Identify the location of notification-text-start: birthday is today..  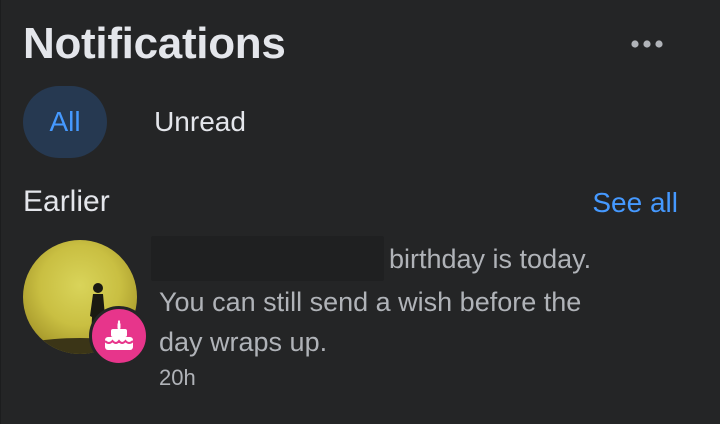
(490, 259).